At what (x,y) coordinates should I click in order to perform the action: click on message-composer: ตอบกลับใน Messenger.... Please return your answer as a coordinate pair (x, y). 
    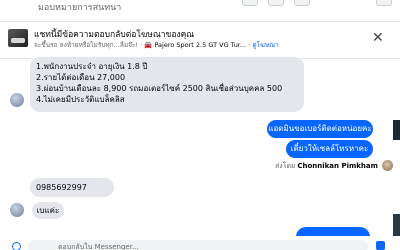
    Looking at the image, I should click on (200, 243).